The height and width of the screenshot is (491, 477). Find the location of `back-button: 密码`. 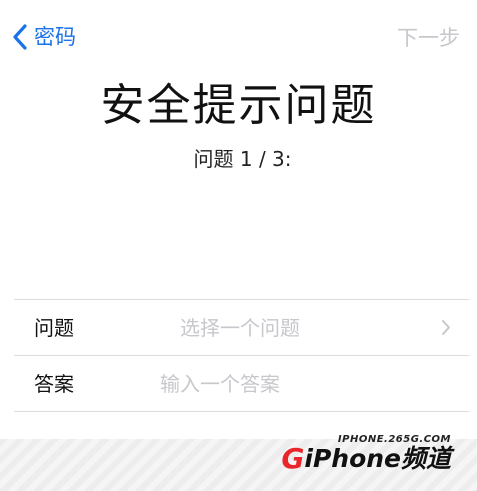

back-button: 密码 is located at coordinates (44, 37).